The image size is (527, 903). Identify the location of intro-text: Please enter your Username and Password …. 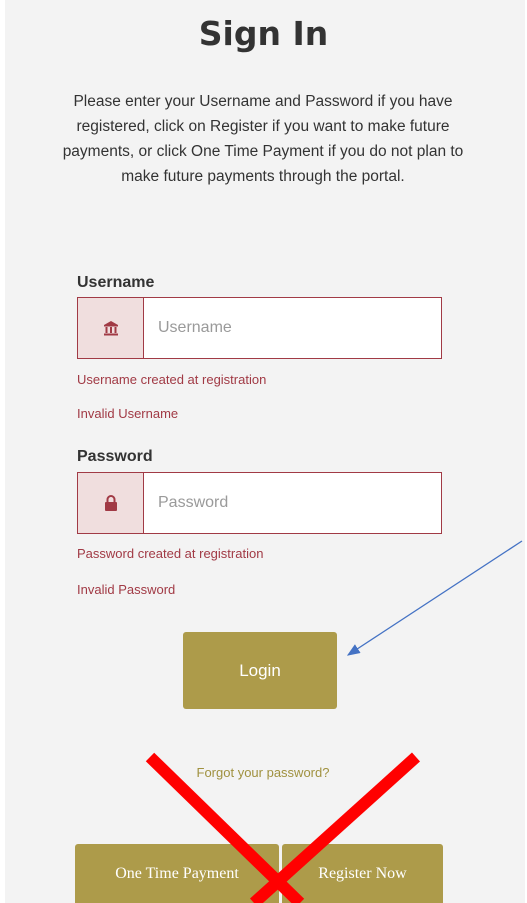
(263, 139).